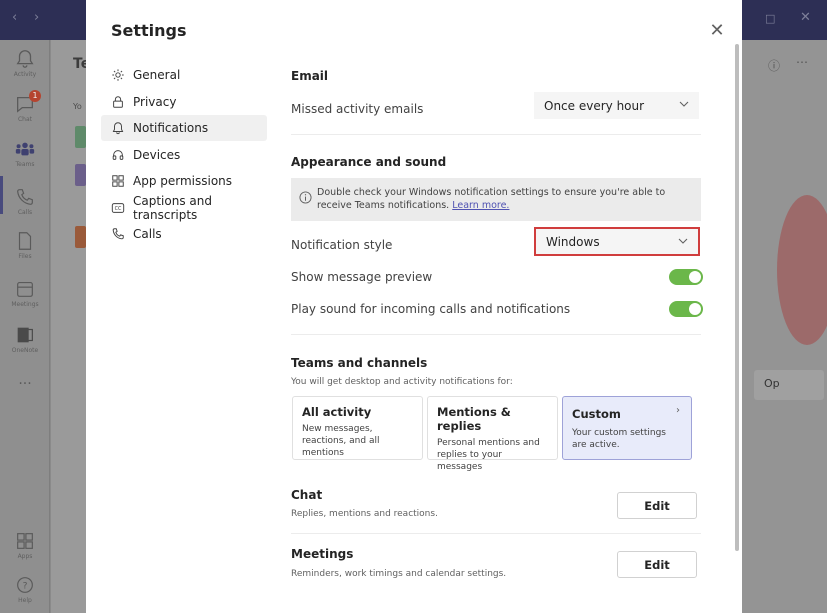  What do you see at coordinates (594, 105) in the screenshot?
I see `missed-activity-value: Once every hour` at bounding box center [594, 105].